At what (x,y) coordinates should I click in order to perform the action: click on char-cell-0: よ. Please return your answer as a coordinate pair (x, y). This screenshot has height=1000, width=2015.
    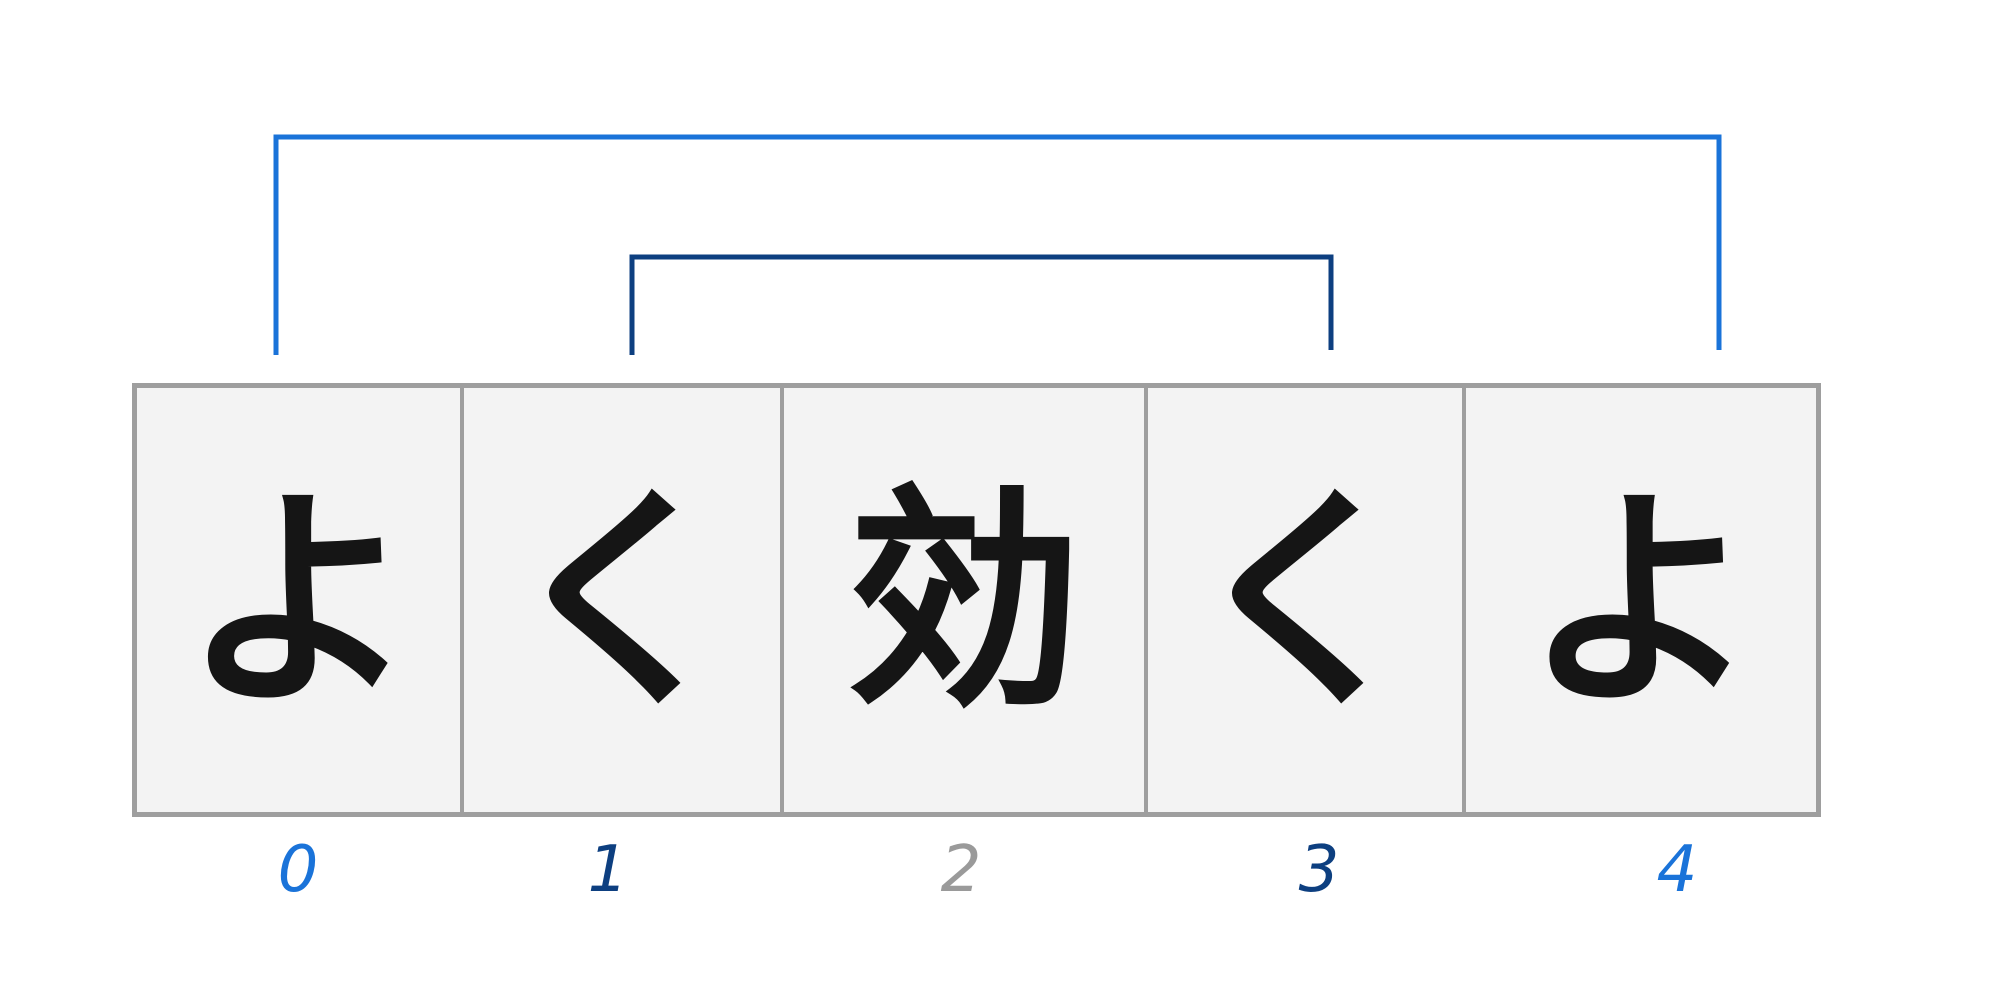
    Looking at the image, I should click on (299, 602).